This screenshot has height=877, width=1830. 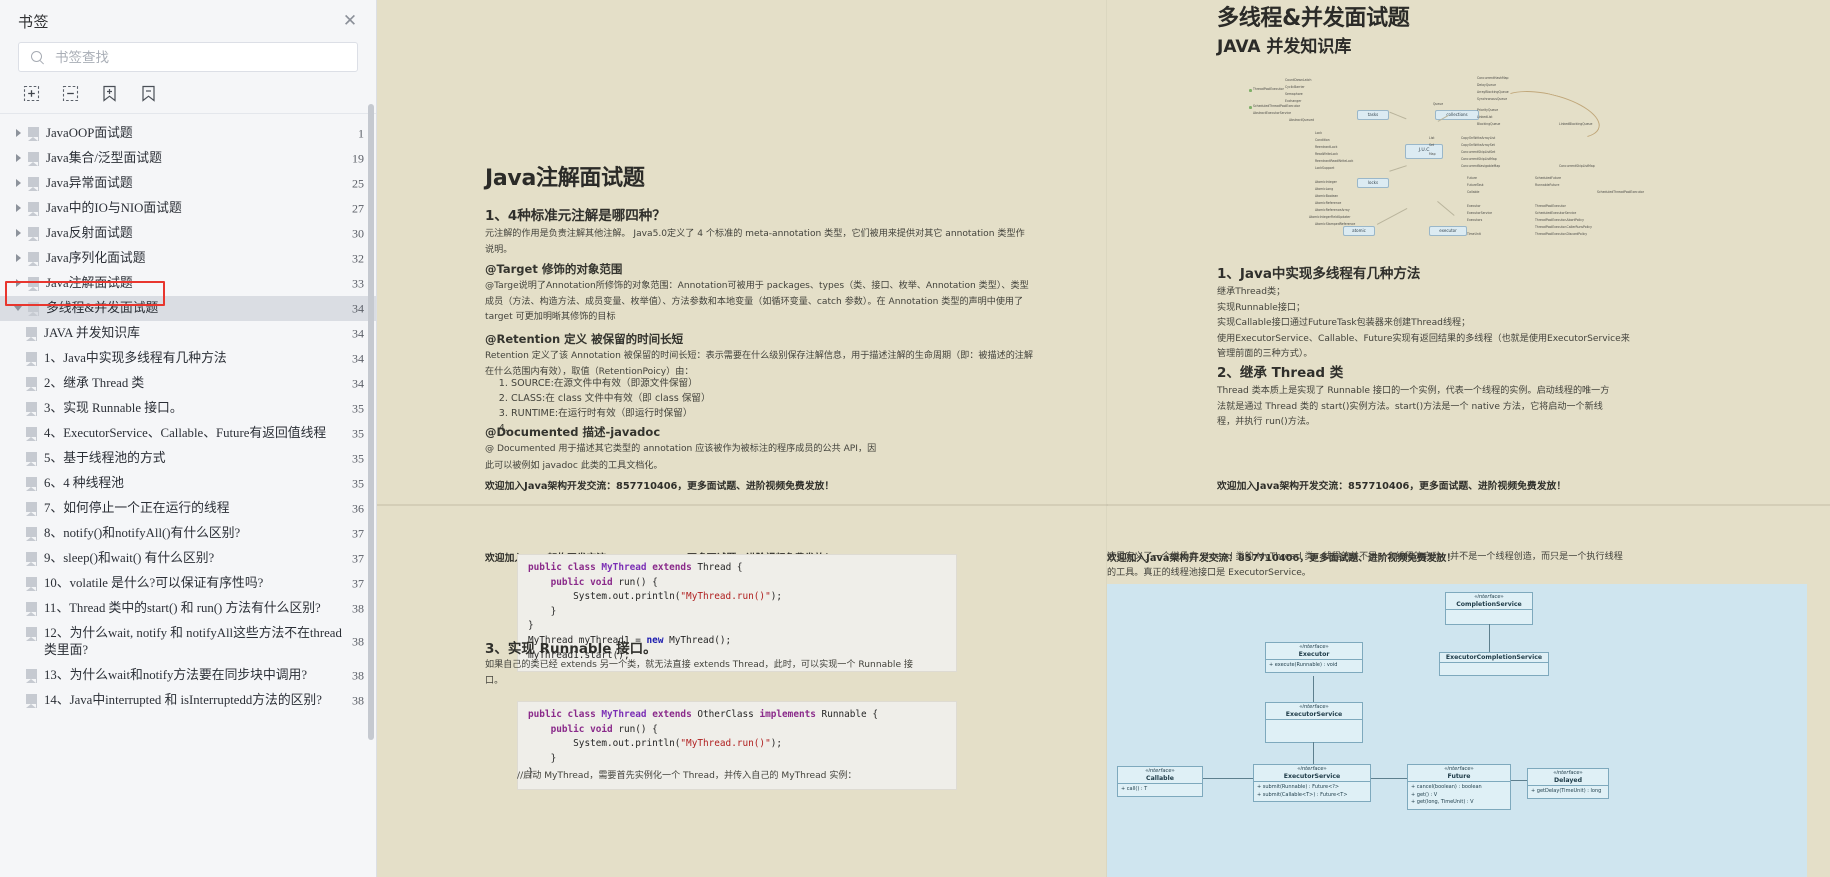 What do you see at coordinates (188, 183) in the screenshot?
I see `bookmark-item: Java异常面试题 25` at bounding box center [188, 183].